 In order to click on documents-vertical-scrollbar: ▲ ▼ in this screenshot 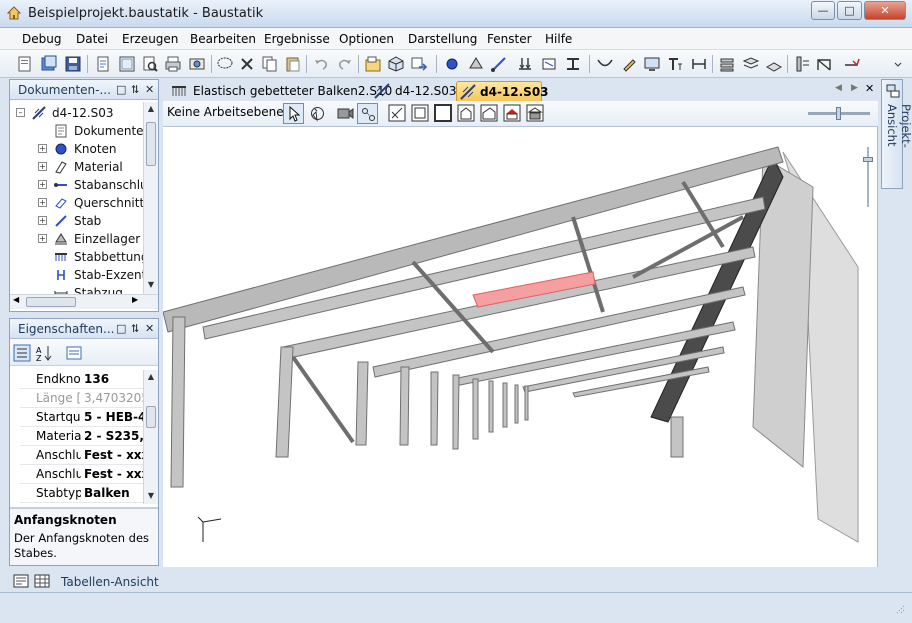, I will do `click(150, 198)`.